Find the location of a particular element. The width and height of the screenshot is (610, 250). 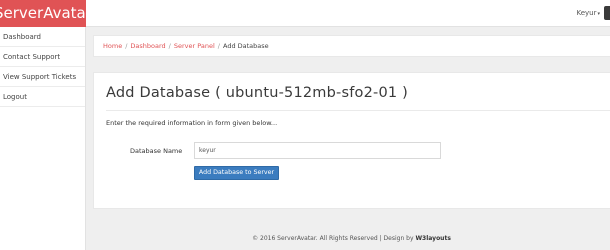

breadcrumb-home: Home is located at coordinates (112, 46).